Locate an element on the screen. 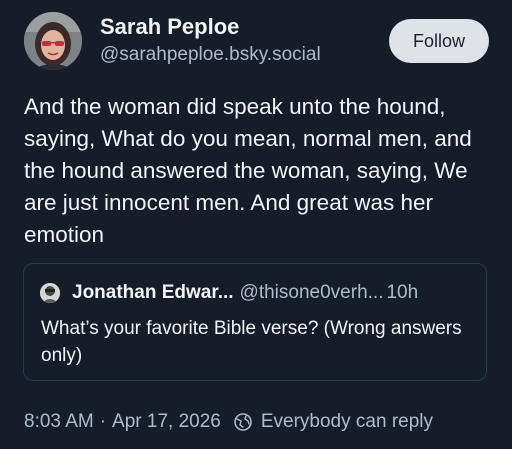 The width and height of the screenshot is (512, 449). quote-header: Jonathan Edwar... @thisone0verh... 10h is located at coordinates (245, 293).